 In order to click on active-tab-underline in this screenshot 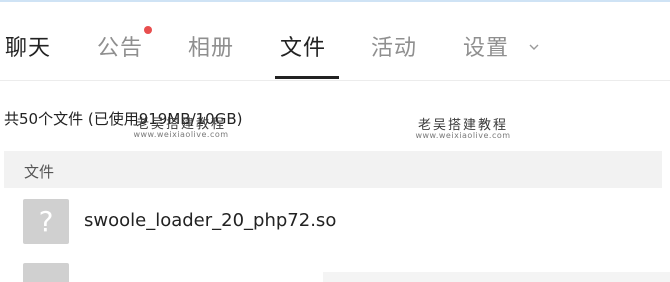, I will do `click(307, 77)`.